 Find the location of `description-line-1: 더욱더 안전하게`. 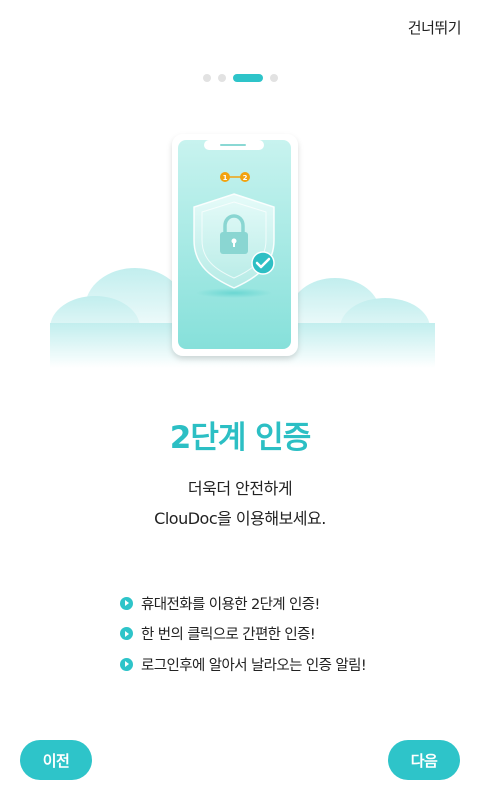

description-line-1: 더욱더 안전하게 is located at coordinates (240, 488).